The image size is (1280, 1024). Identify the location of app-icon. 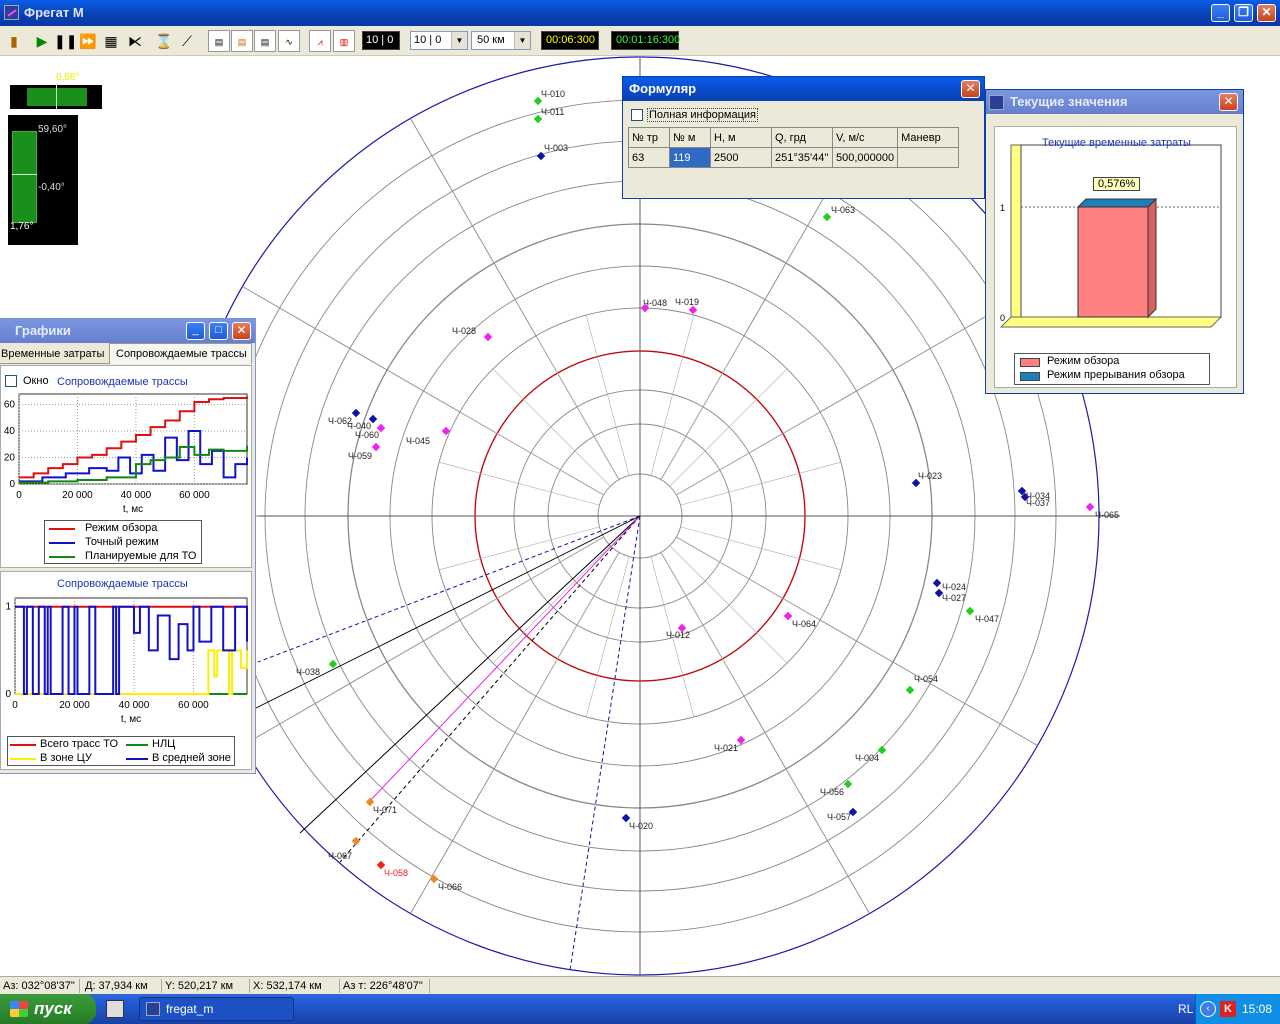
(153, 1009).